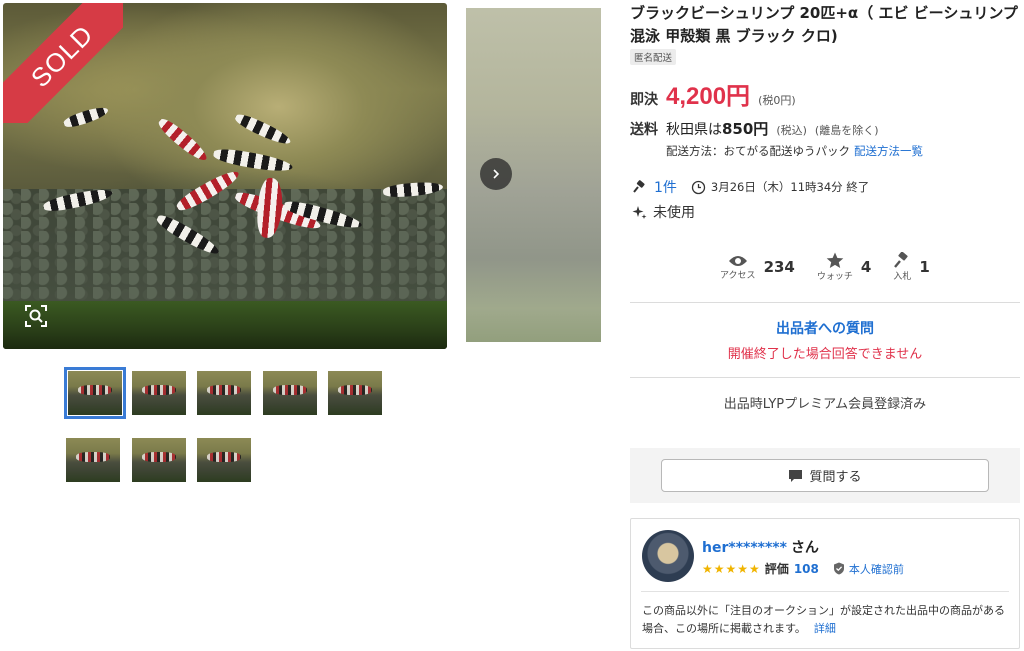 This screenshot has height=651, width=1024. Describe the element at coordinates (698, 187) in the screenshot. I see `clock-icon` at that location.